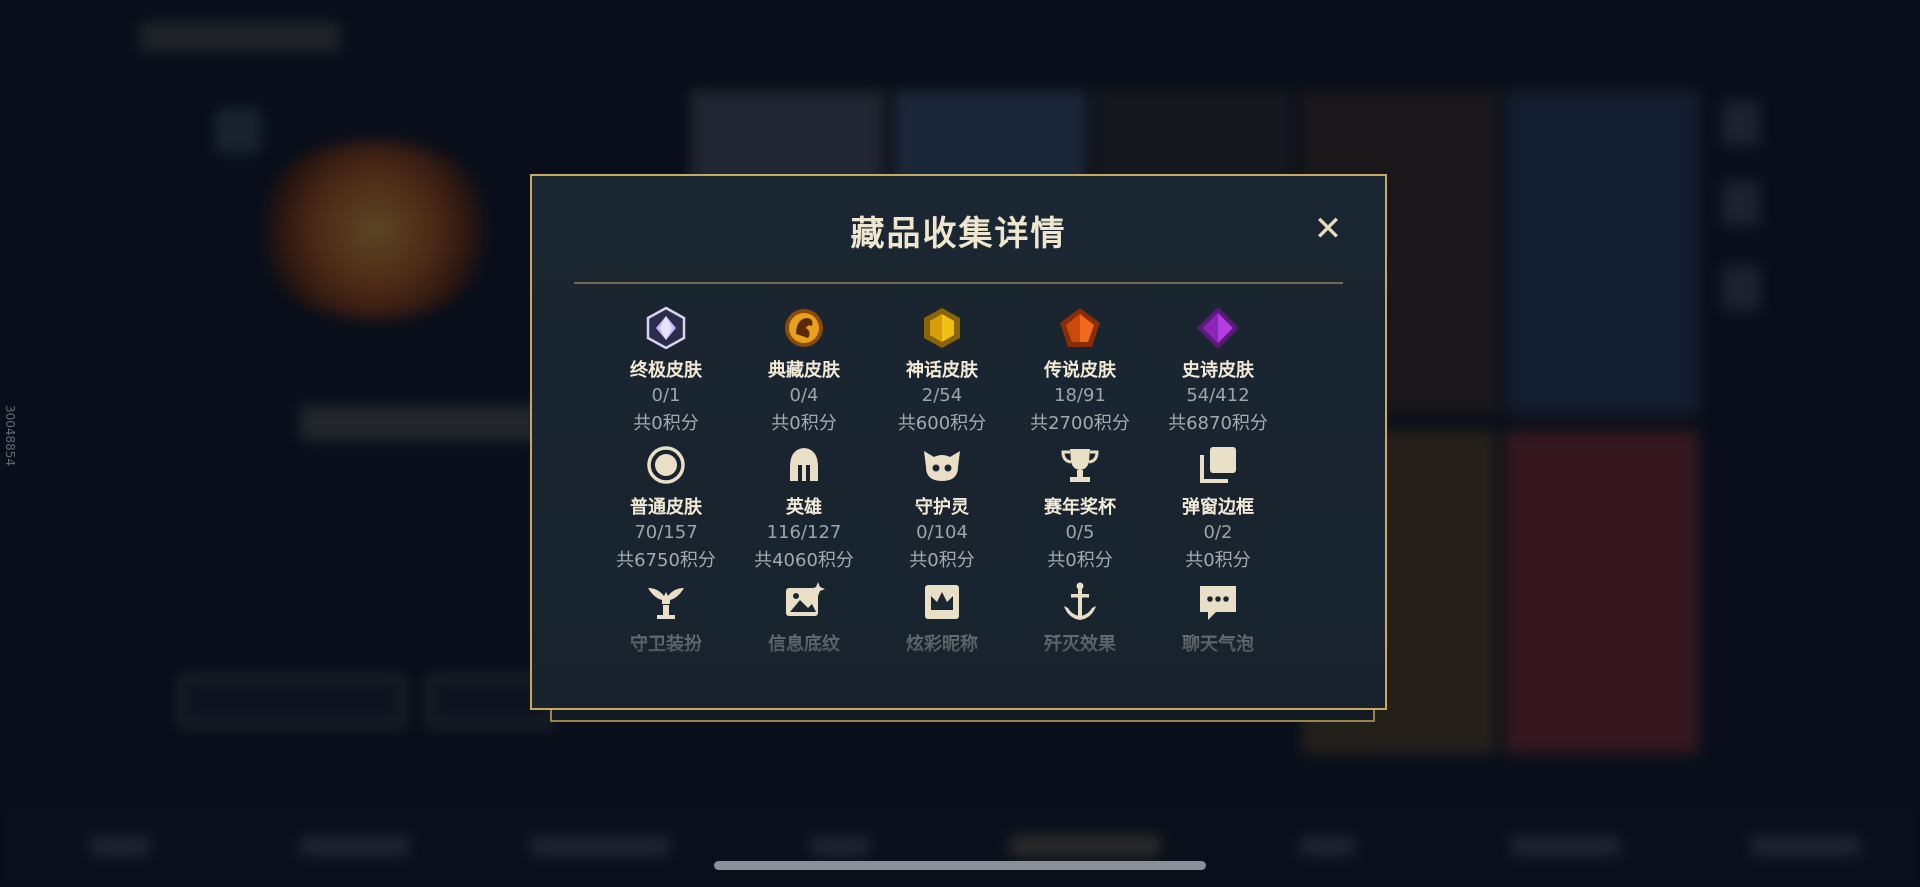 This screenshot has width=1920, height=887. I want to click on item-label: 史诗皮肤, so click(1218, 370).